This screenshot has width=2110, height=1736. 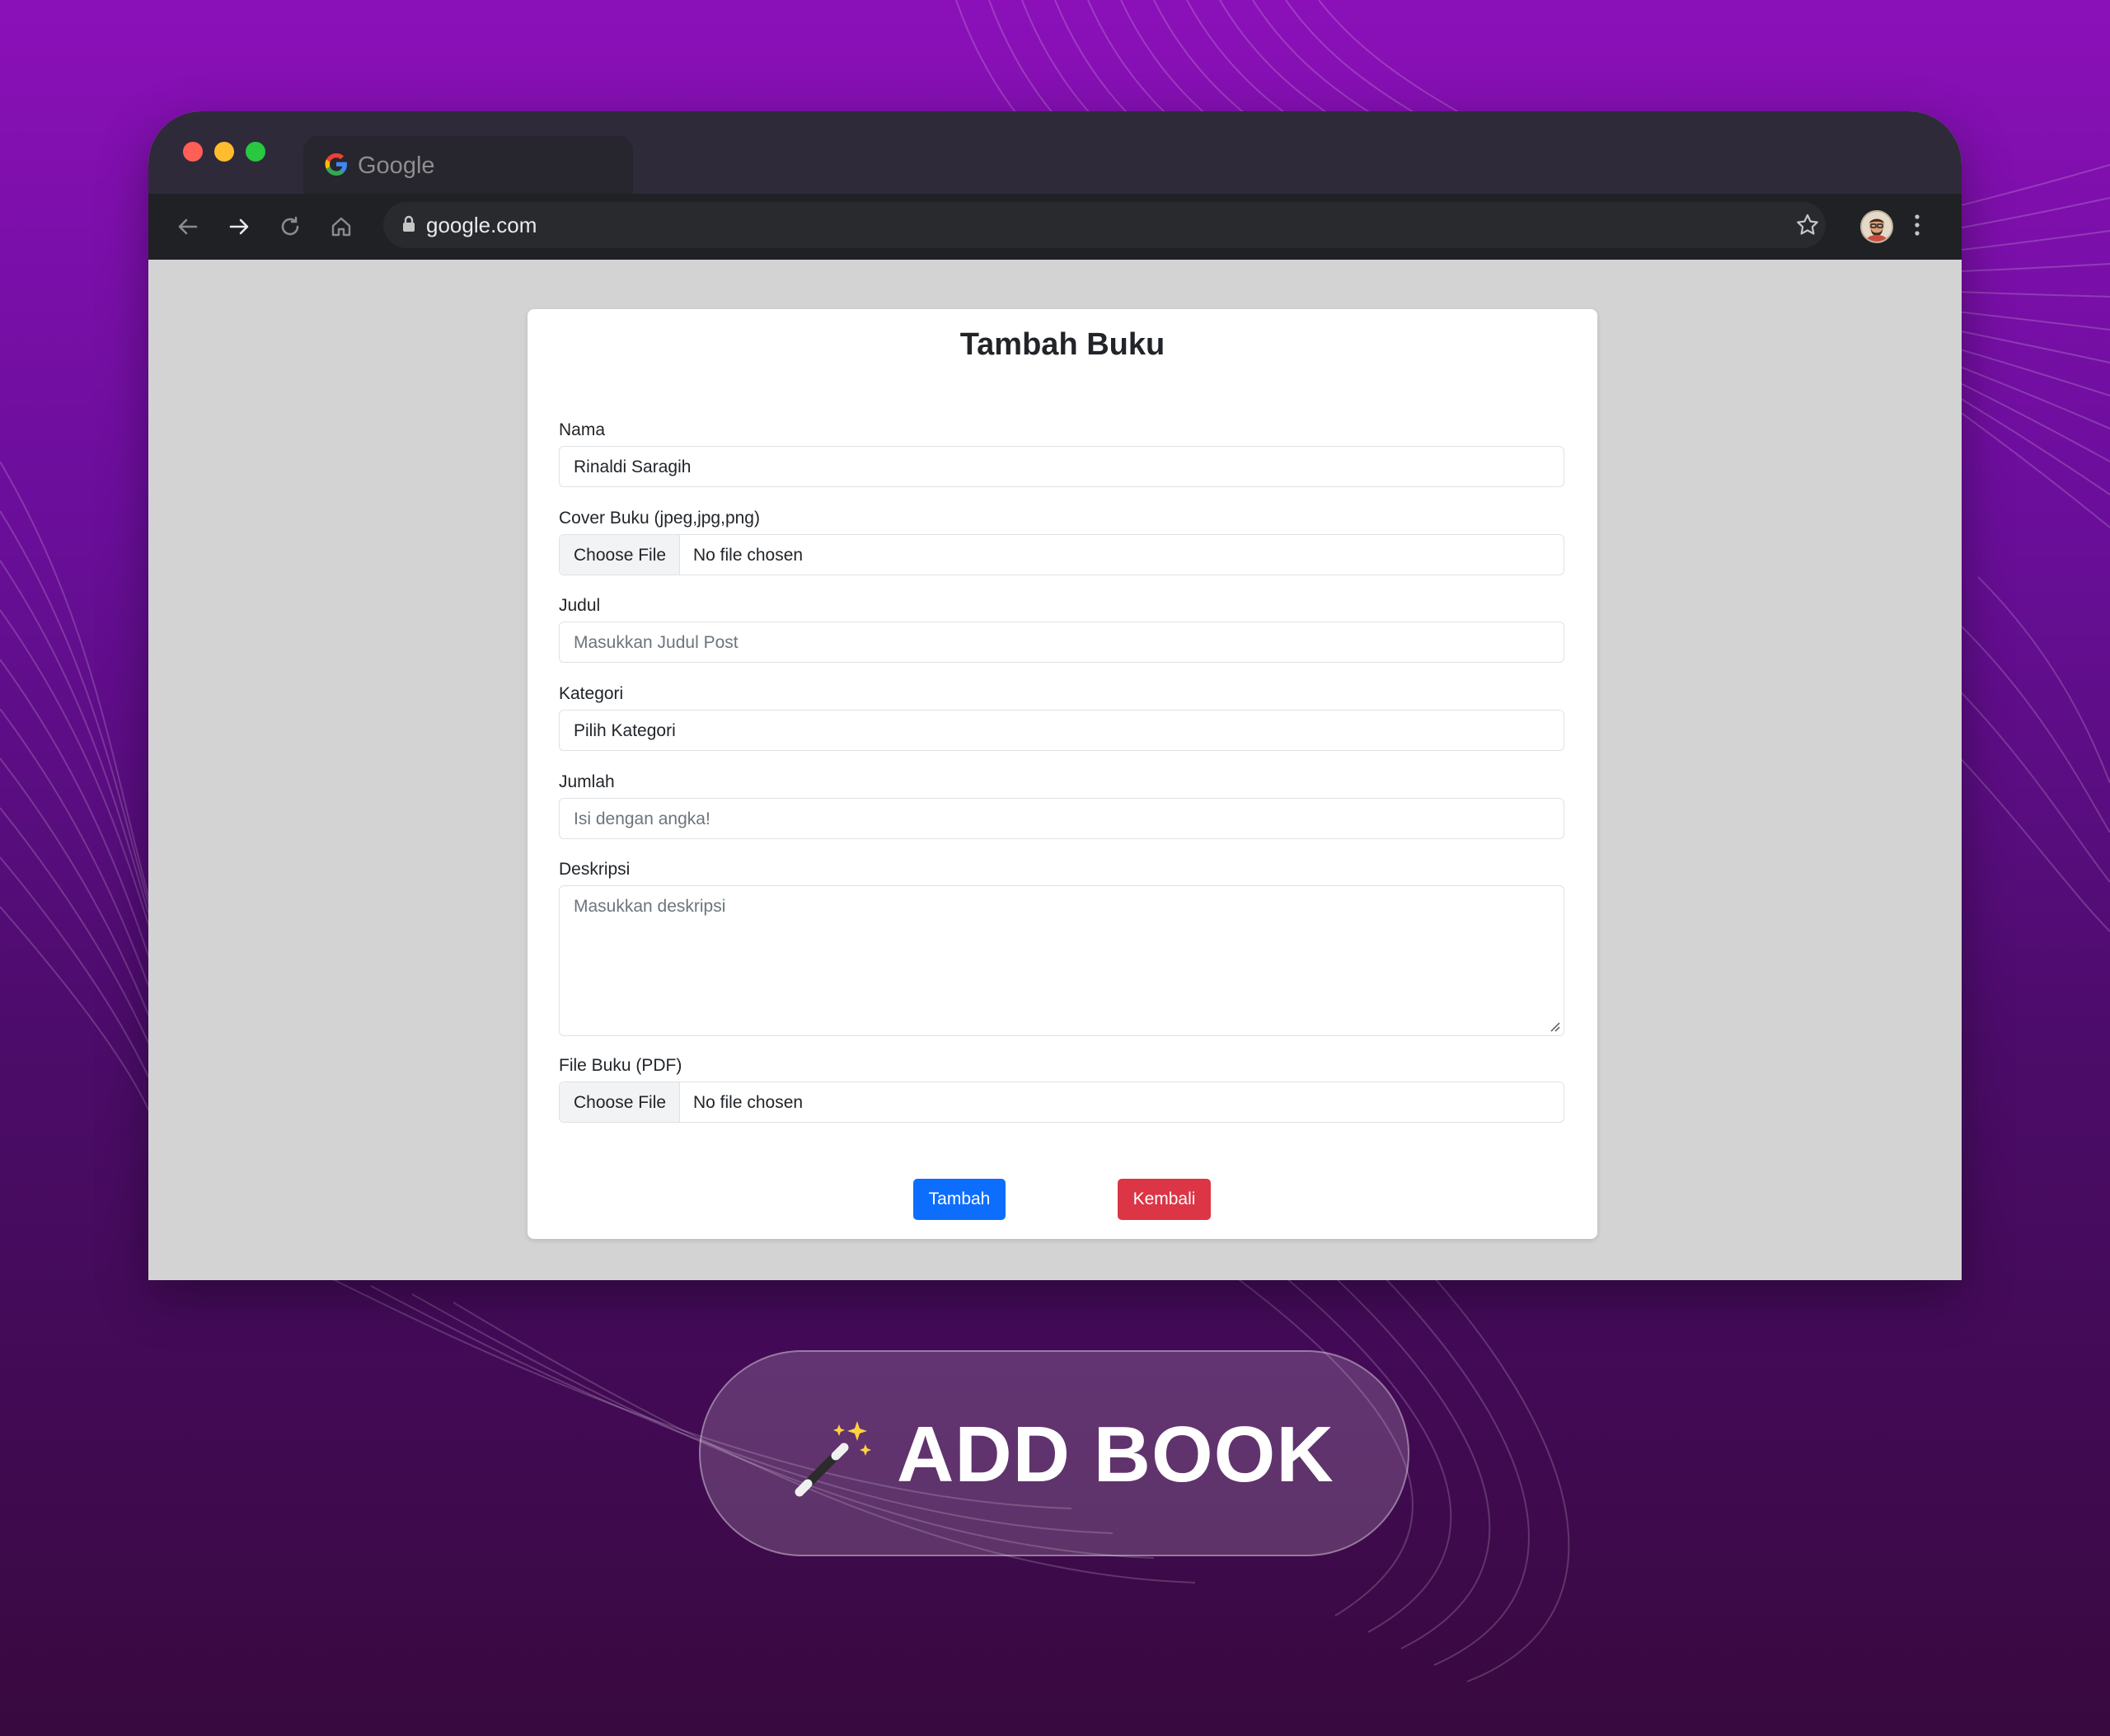 I want to click on kembali-button: Kembali, so click(x=1165, y=1199).